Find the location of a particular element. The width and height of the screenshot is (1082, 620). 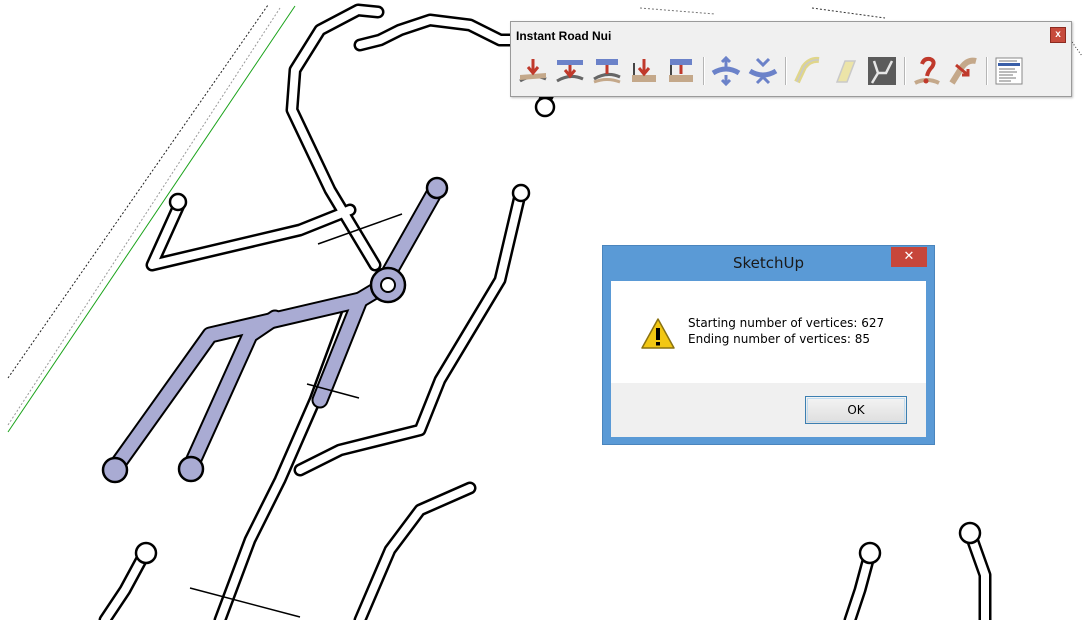

road-drape-icon is located at coordinates (644, 71).